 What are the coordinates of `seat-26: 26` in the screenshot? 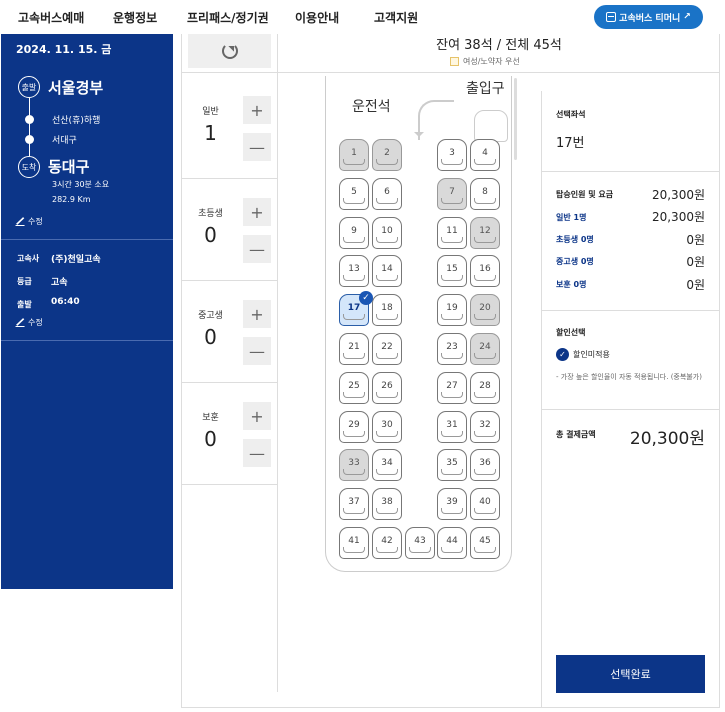 It's located at (387, 387).